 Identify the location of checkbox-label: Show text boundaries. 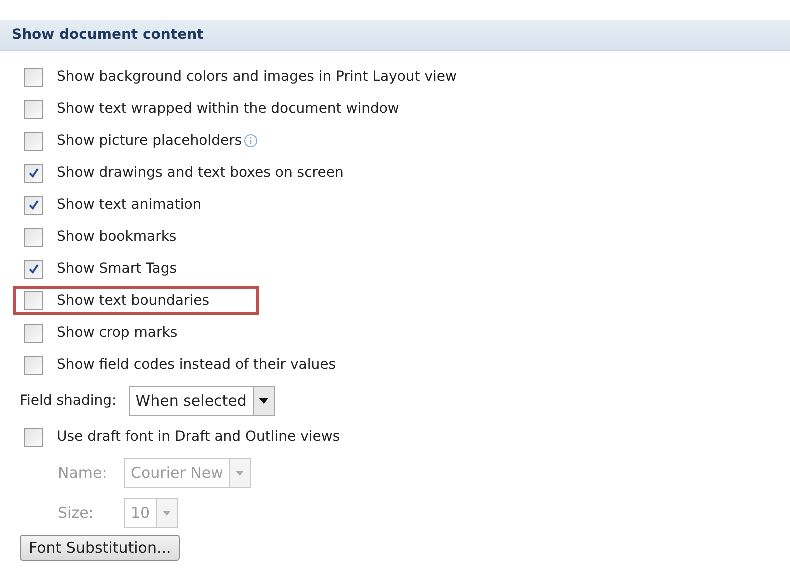
(133, 300).